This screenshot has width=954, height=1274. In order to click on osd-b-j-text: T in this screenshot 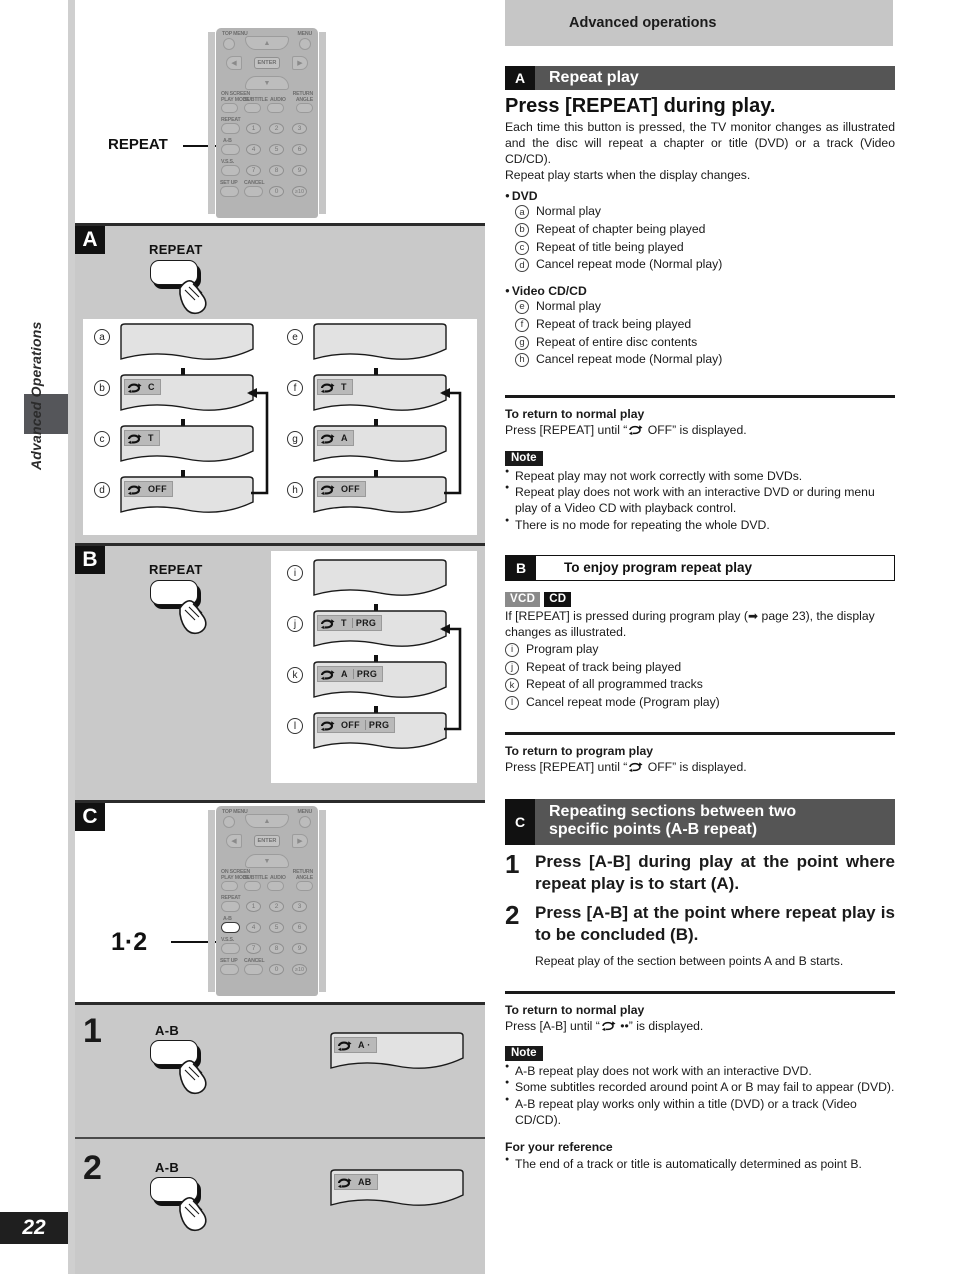, I will do `click(344, 623)`.